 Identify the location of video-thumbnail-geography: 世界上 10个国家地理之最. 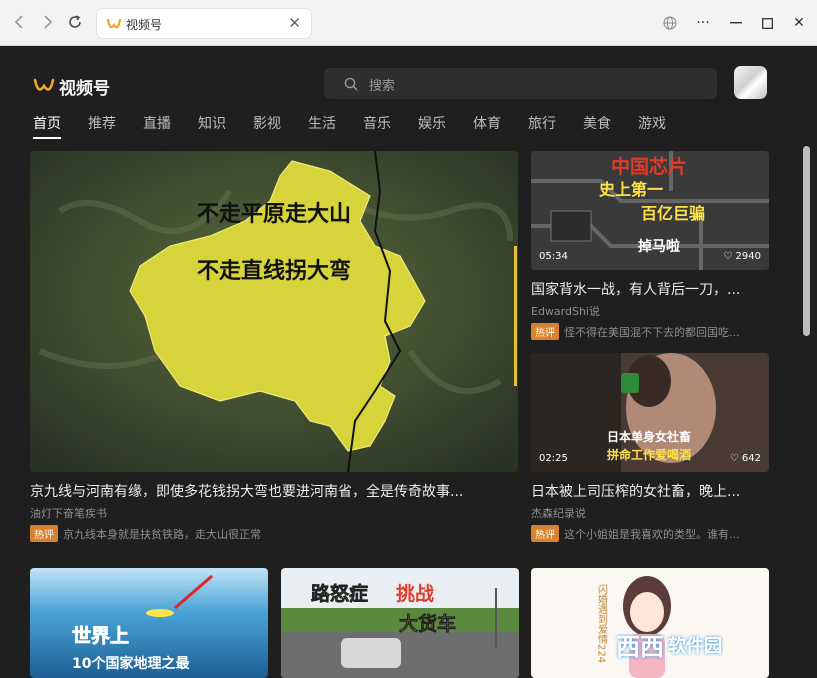
(149, 623).